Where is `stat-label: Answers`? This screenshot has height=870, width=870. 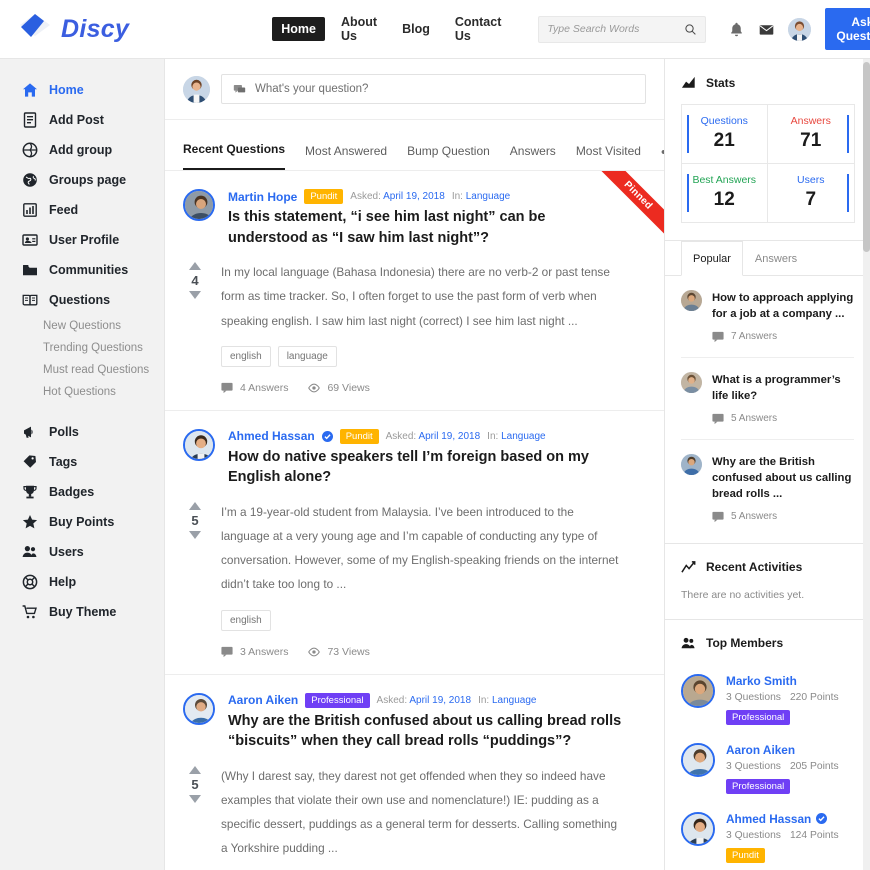
stat-label: Answers is located at coordinates (810, 120).